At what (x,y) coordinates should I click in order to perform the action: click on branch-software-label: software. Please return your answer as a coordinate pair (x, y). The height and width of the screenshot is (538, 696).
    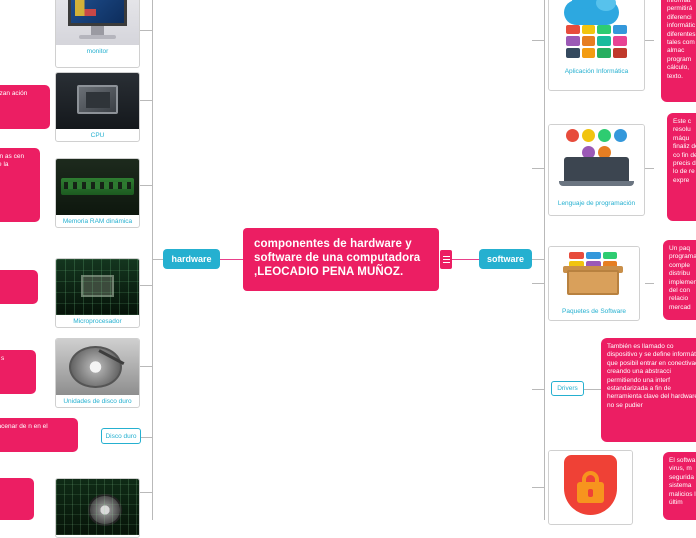
    Looking at the image, I should click on (505, 259).